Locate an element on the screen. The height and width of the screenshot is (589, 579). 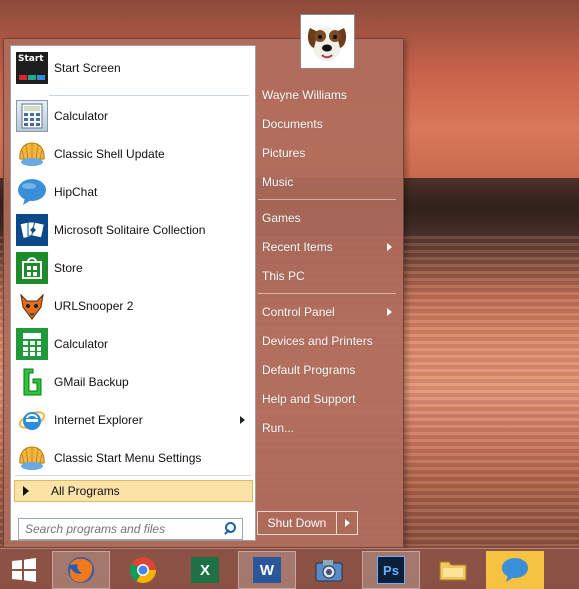
chrome-icon is located at coordinates (143, 570).